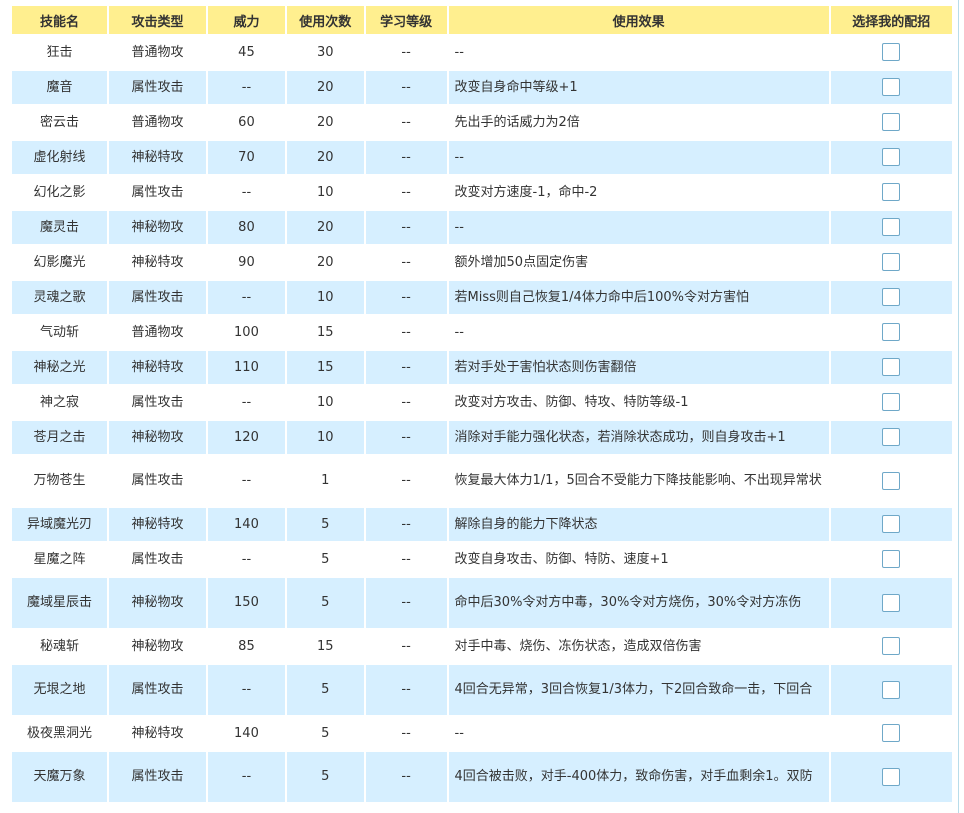  I want to click on header-power: 威力, so click(246, 20).